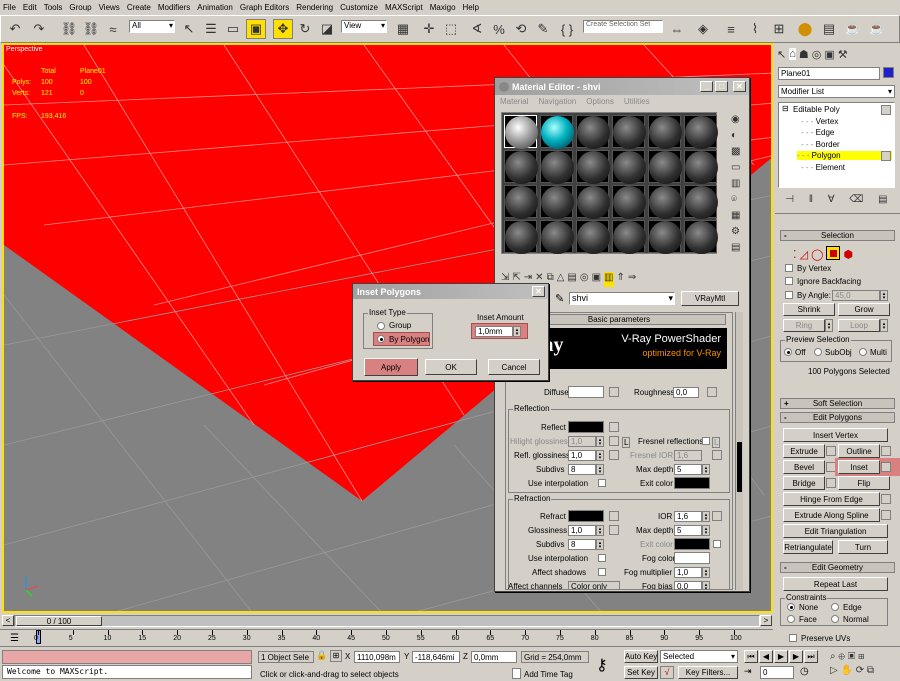 This screenshot has width=900, height=681. What do you see at coordinates (692, 483) in the screenshot?
I see `exit-color-swatch` at bounding box center [692, 483].